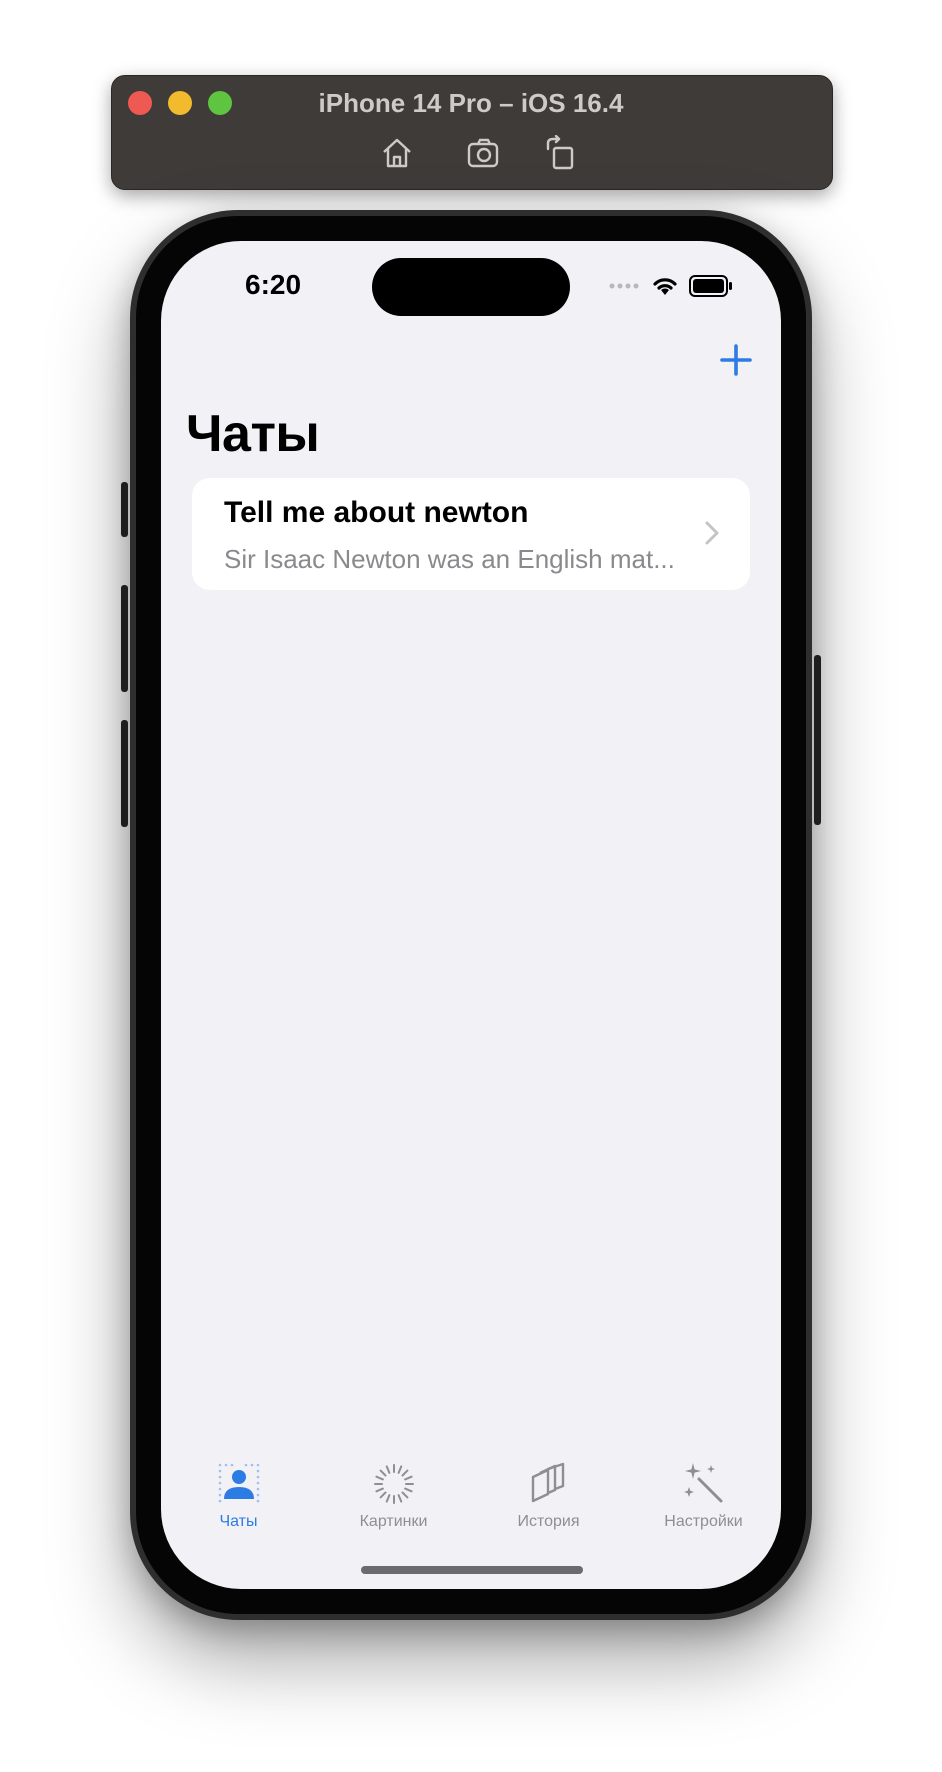  What do you see at coordinates (702, 1483) in the screenshot?
I see `magic-wand-icon` at bounding box center [702, 1483].